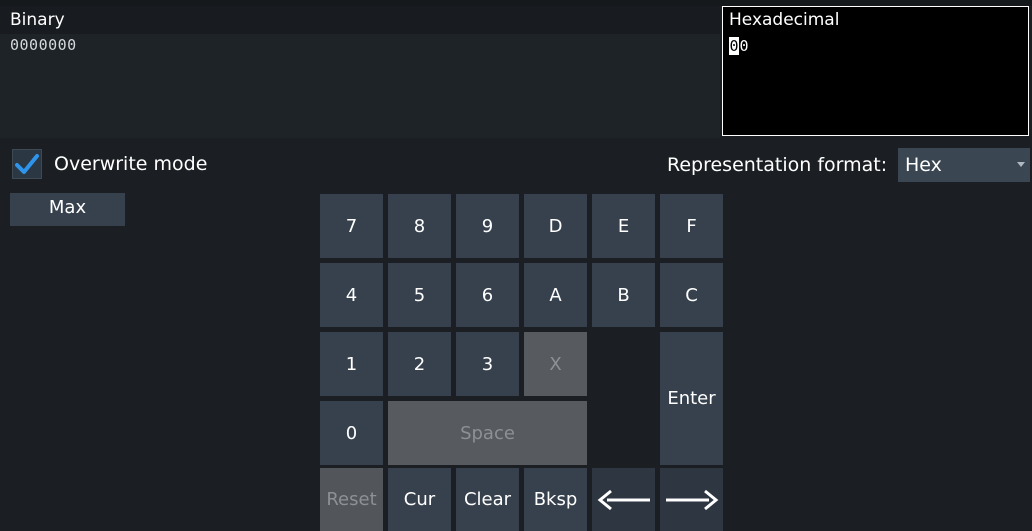 The width and height of the screenshot is (1032, 531). Describe the element at coordinates (37, 20) in the screenshot. I see `binary-title: Binary` at that location.